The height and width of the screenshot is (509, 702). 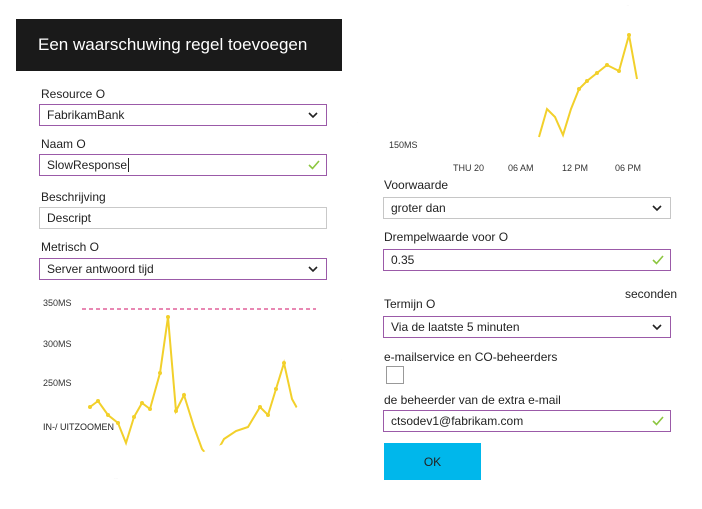 I want to click on metric-chart, so click(x=199, y=385).